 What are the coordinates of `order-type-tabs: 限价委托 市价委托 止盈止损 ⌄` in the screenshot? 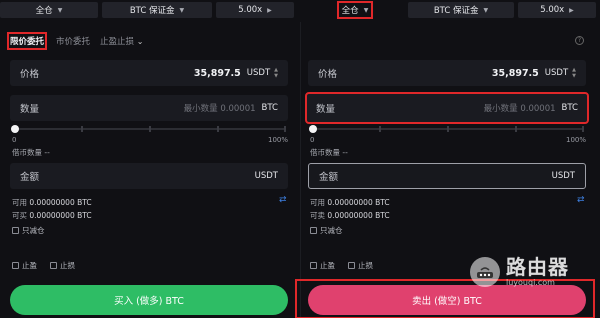 It's located at (74, 41).